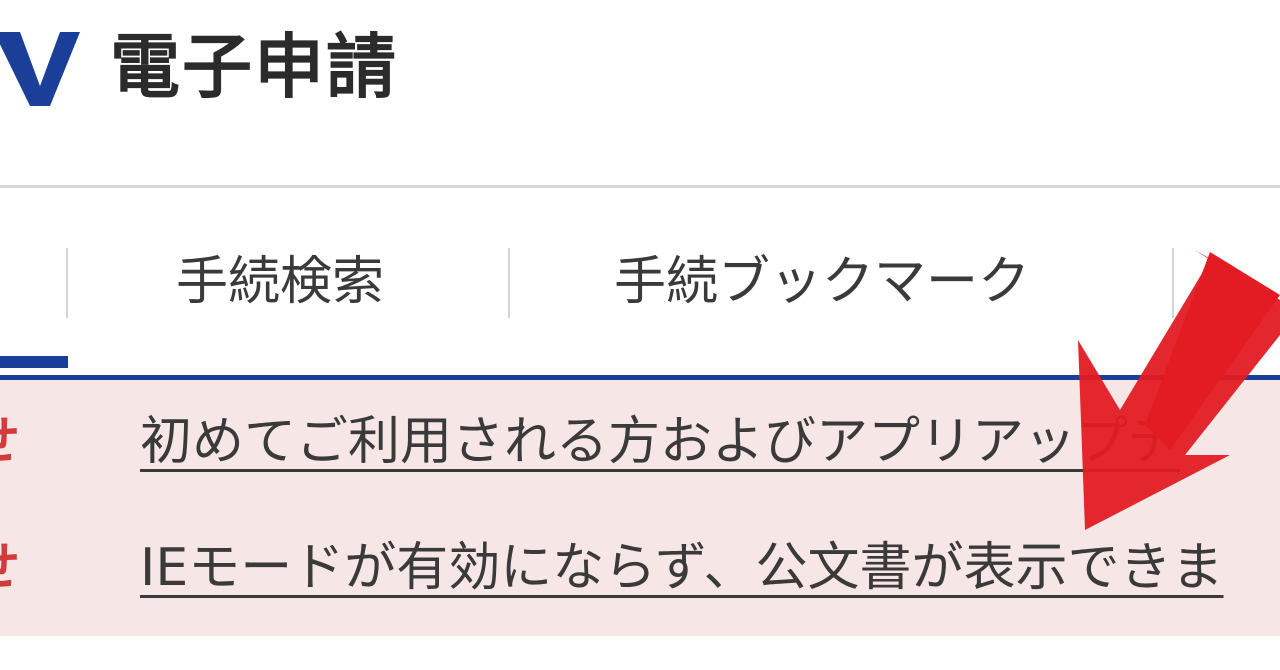 Image resolution: width=1280 pixels, height=670 pixels. What do you see at coordinates (34, 362) in the screenshot?
I see `nav-active-indicator` at bounding box center [34, 362].